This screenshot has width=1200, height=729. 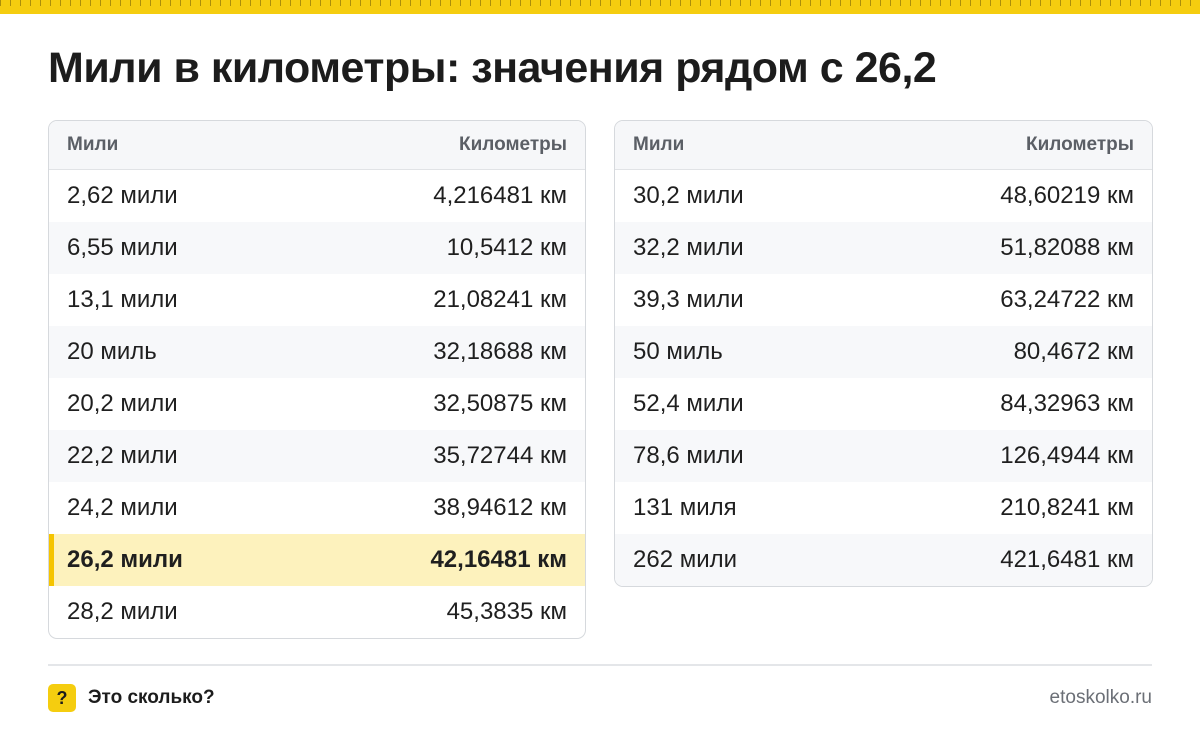 I want to click on miles-cell: 2,62 мили, so click(x=122, y=195).